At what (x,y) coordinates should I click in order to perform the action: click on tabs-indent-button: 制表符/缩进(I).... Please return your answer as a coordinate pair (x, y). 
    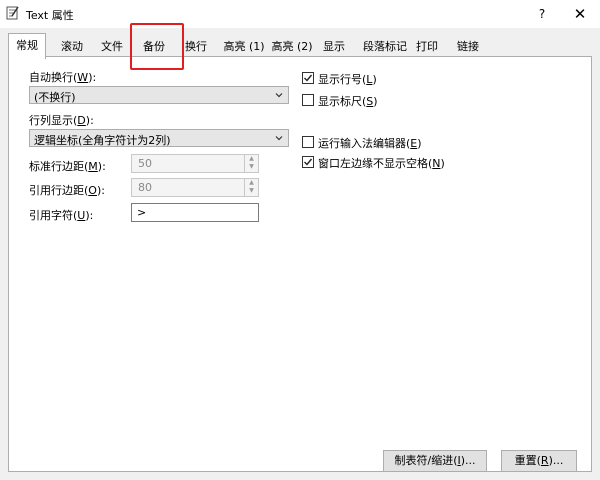
    Looking at the image, I should click on (435, 461).